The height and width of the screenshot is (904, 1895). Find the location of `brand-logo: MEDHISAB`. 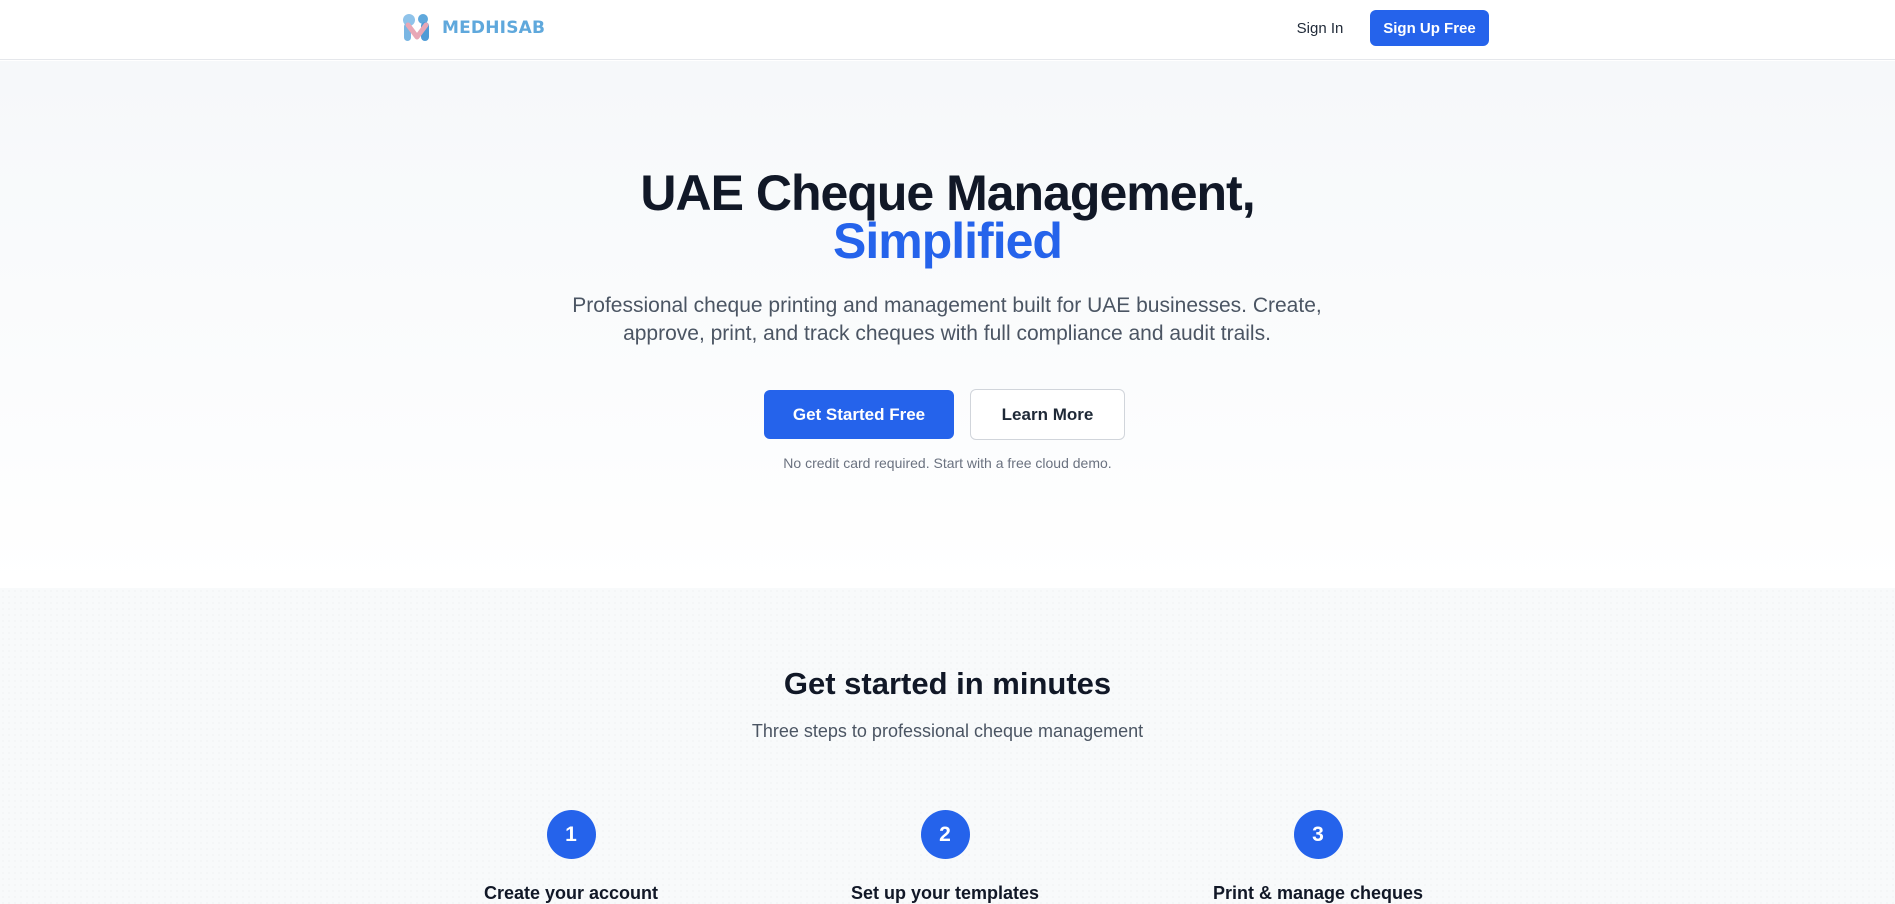

brand-logo: MEDHISAB is located at coordinates (472, 28).